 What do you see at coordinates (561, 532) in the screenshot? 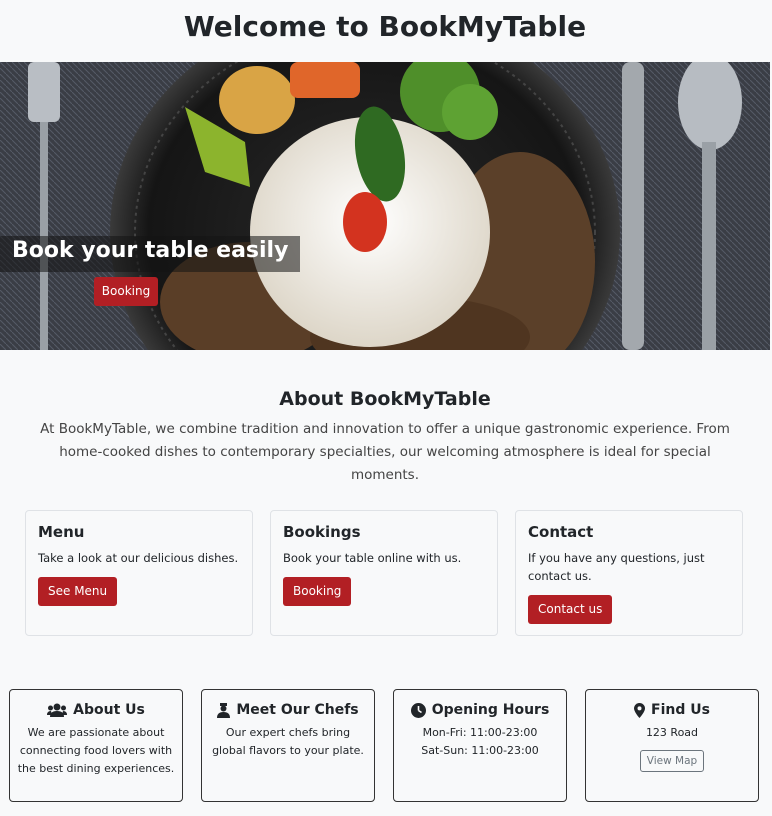
I see `card-title: Contact` at bounding box center [561, 532].